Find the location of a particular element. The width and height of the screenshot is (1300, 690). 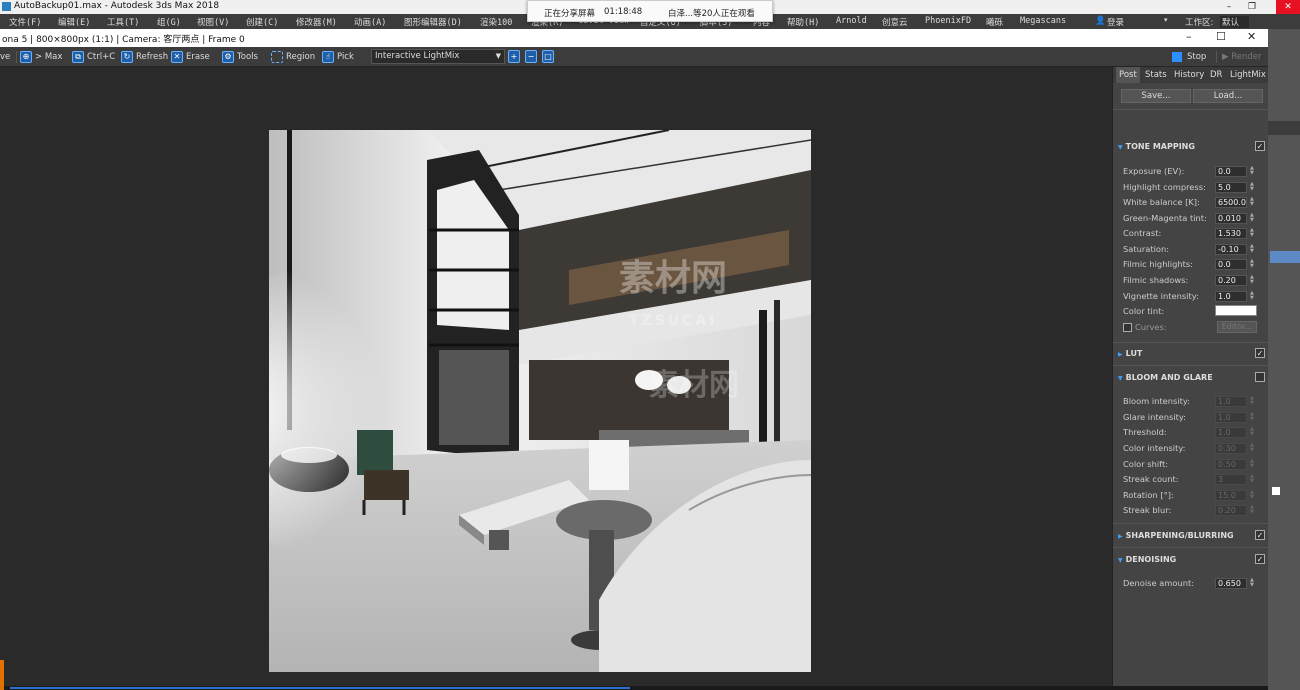

streak-count-spinner: ▲ ▼ is located at coordinates (1252, 479).